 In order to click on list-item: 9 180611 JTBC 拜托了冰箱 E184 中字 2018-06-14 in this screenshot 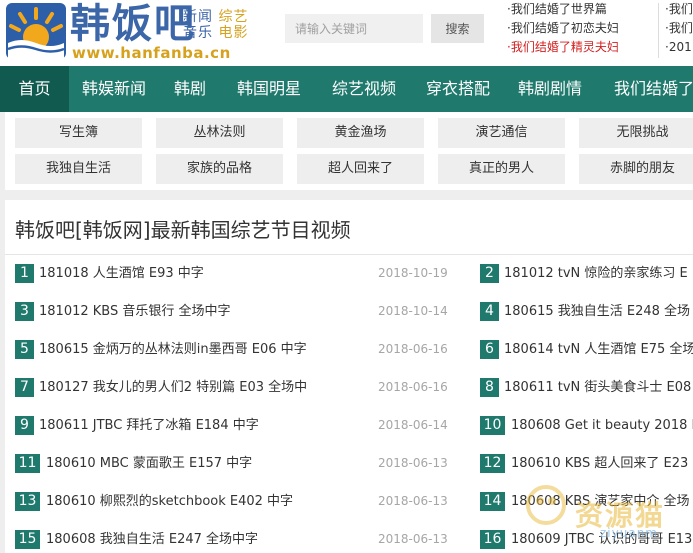, I will do `click(235, 435)`.